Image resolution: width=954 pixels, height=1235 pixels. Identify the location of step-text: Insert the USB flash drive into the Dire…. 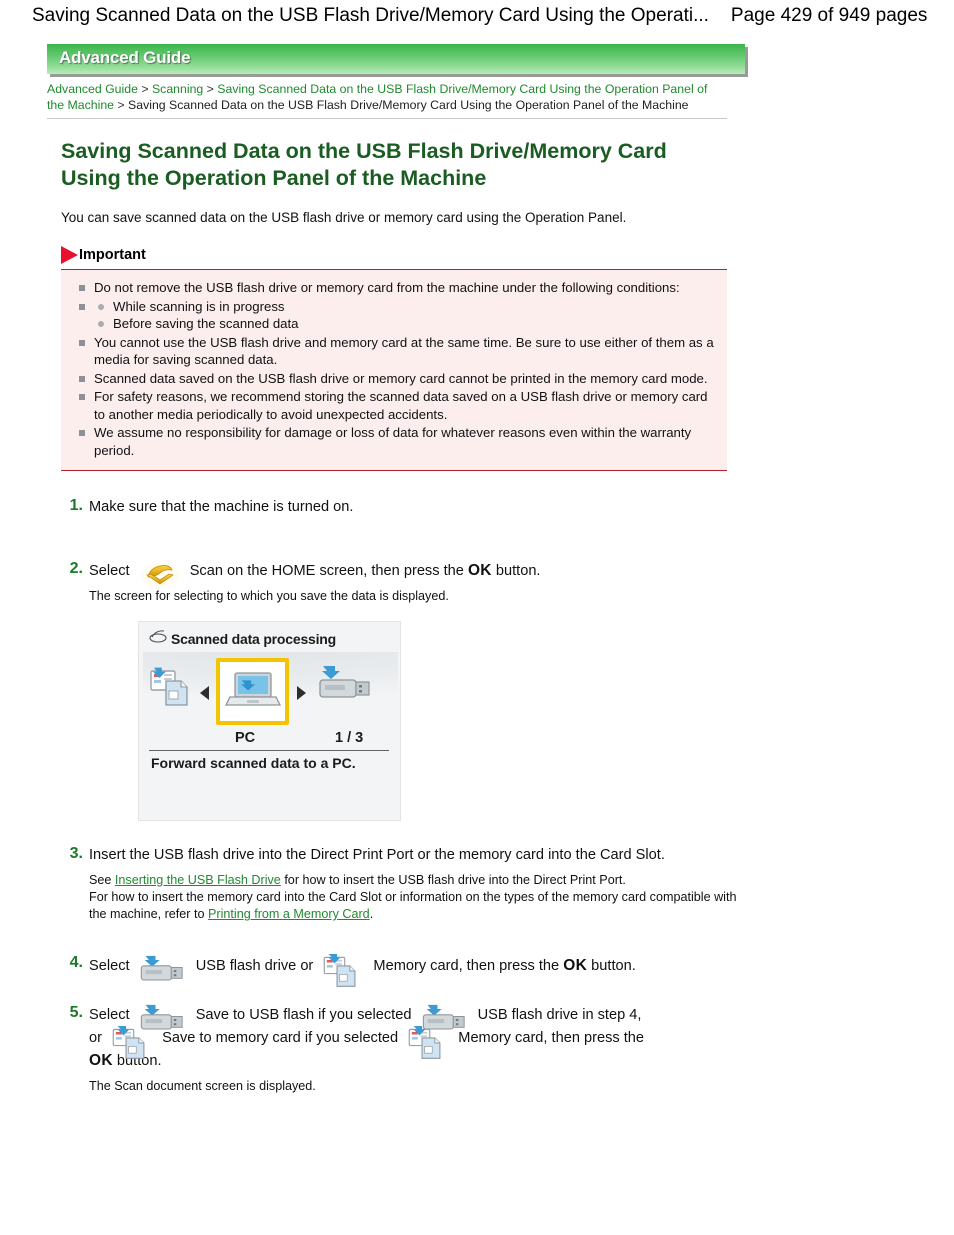
(377, 855).